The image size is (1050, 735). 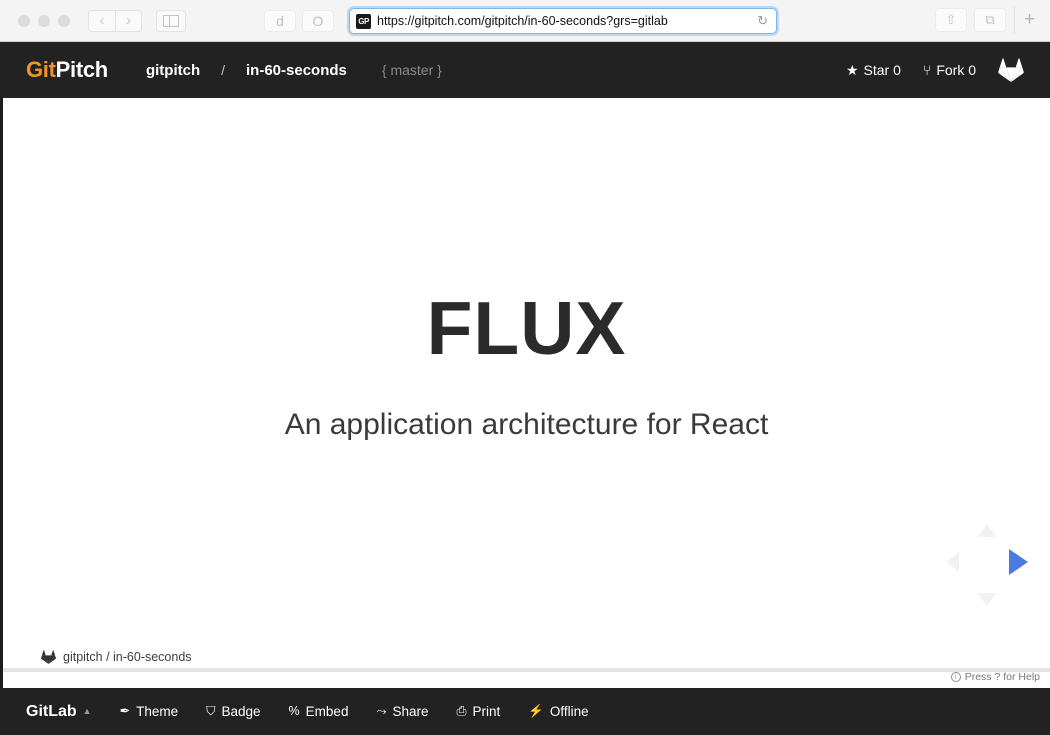 What do you see at coordinates (173, 70) in the screenshot?
I see `breadcrumb-owner: gitpitch` at bounding box center [173, 70].